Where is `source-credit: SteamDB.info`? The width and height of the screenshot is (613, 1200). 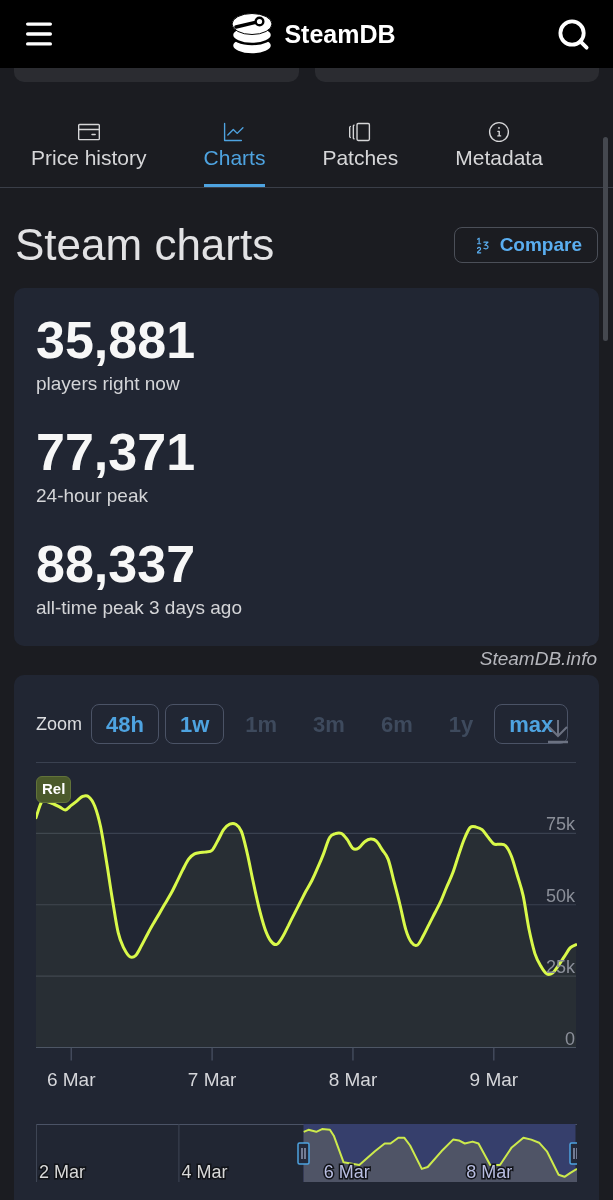
source-credit: SteamDB.info is located at coordinates (538, 659).